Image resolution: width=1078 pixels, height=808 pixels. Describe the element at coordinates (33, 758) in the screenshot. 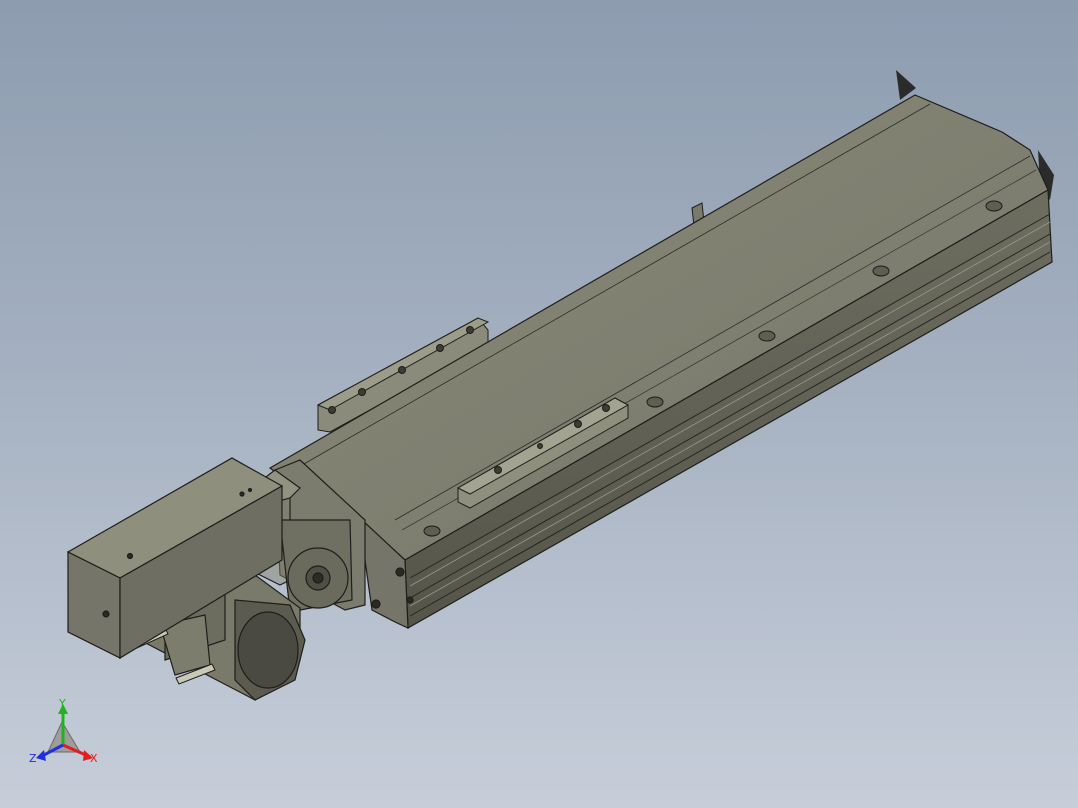

I see `z-axis-label: Z` at that location.